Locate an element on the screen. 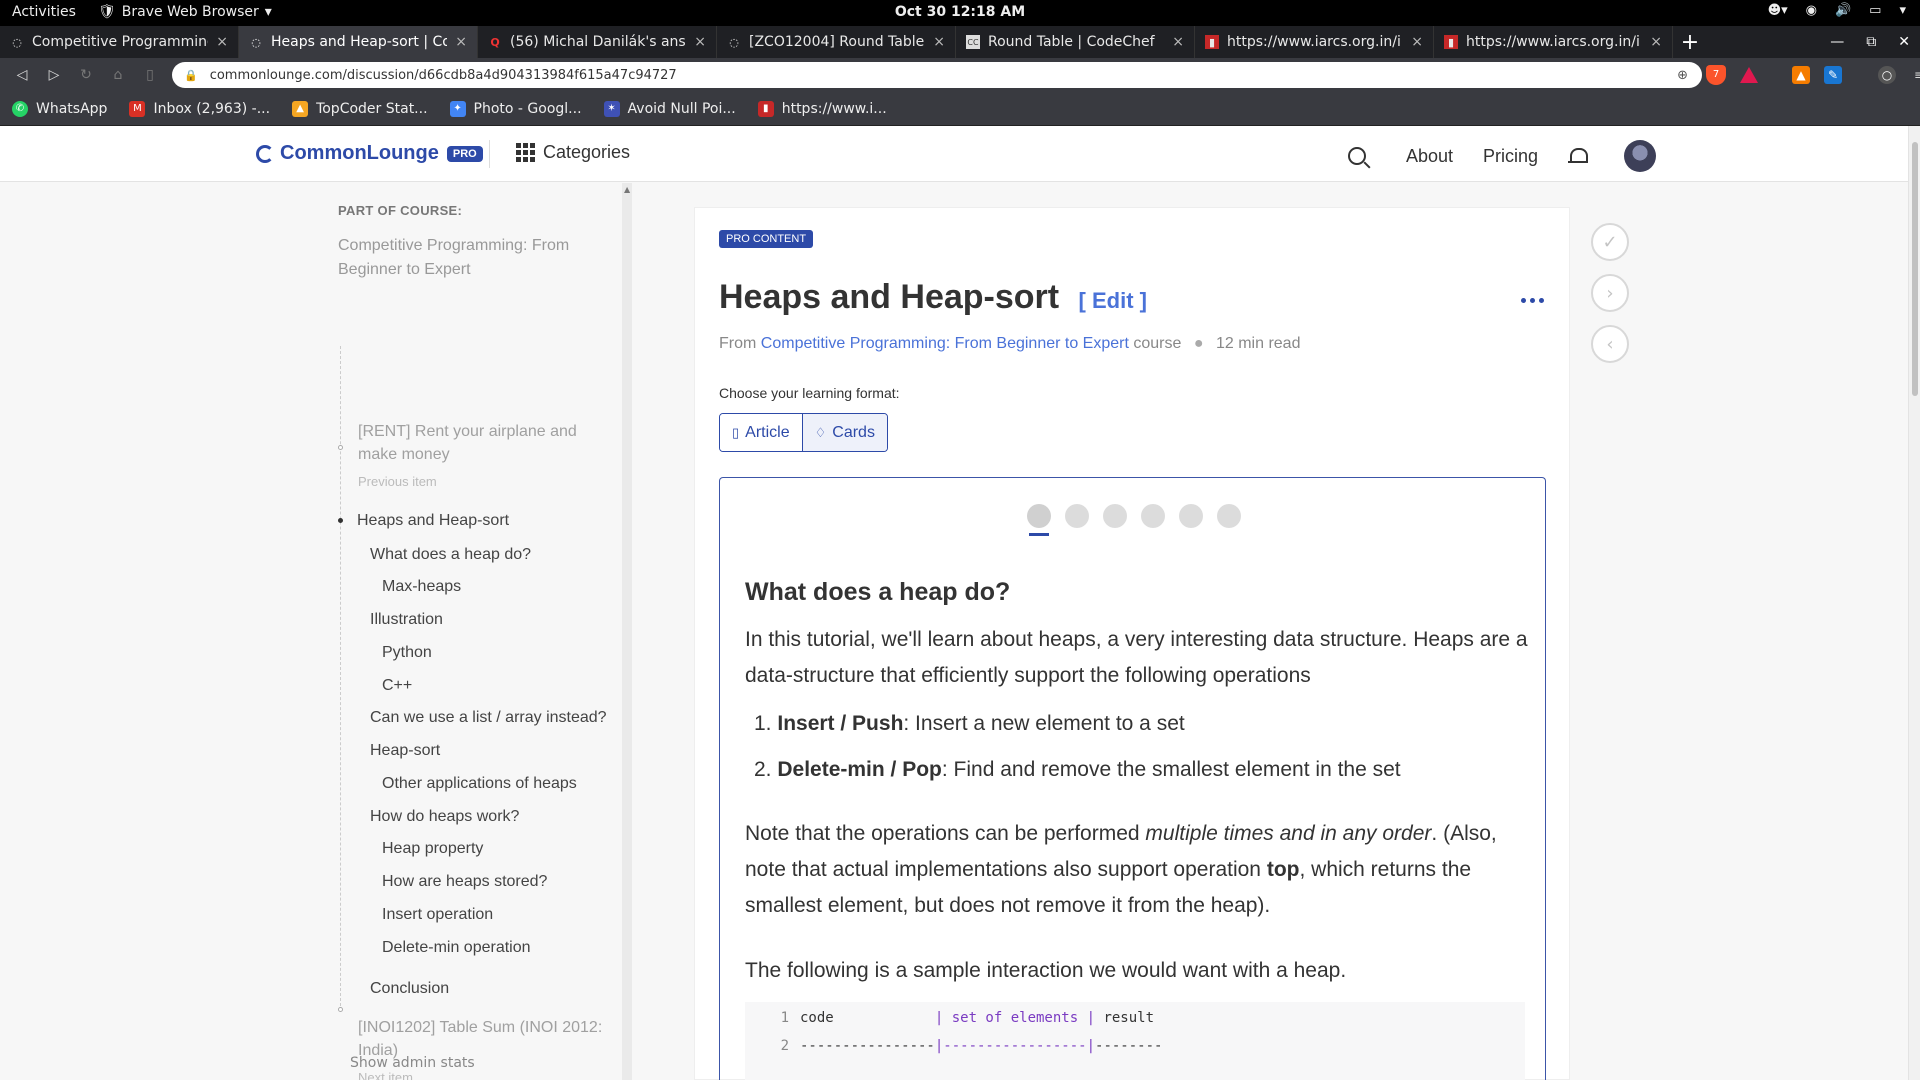  bookmark-icon: ▯ is located at coordinates (150, 75).